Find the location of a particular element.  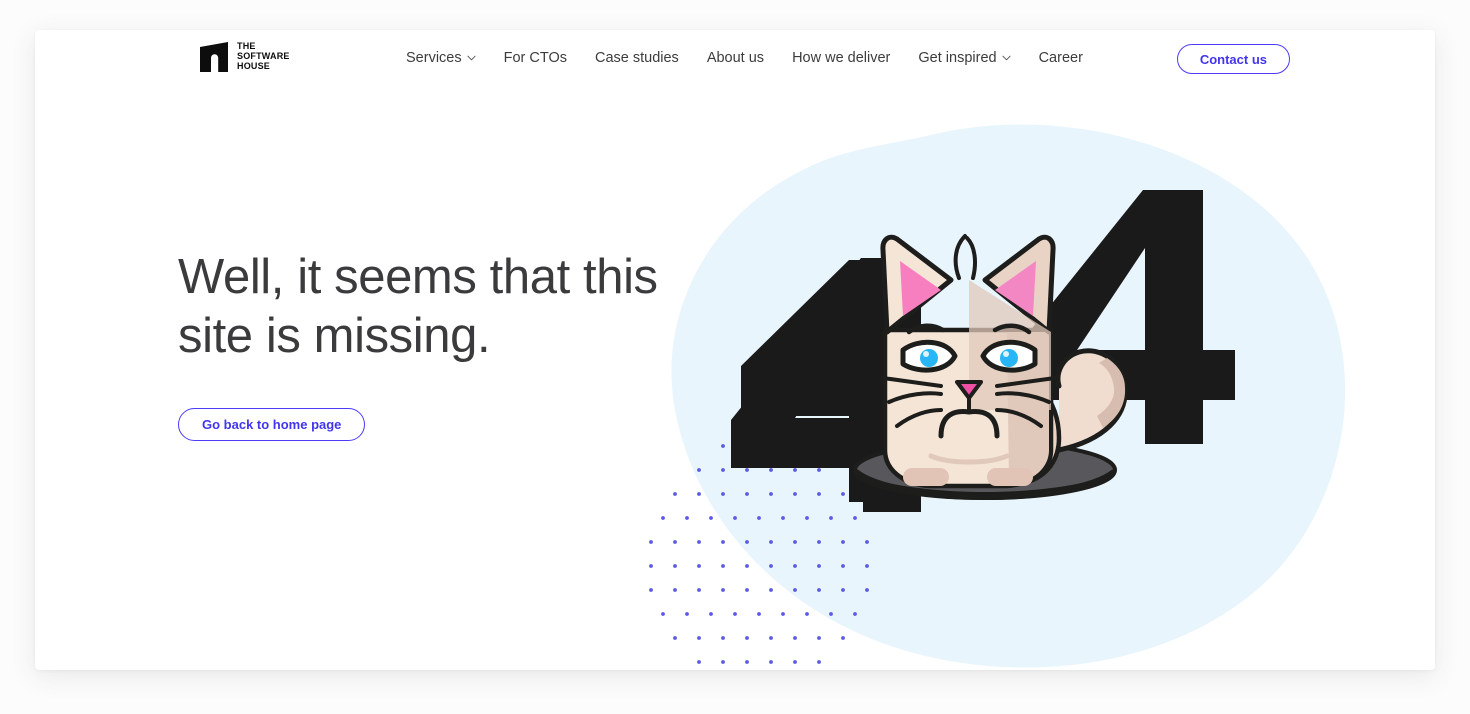

go-back-home-button: Go back to home page is located at coordinates (272, 424).